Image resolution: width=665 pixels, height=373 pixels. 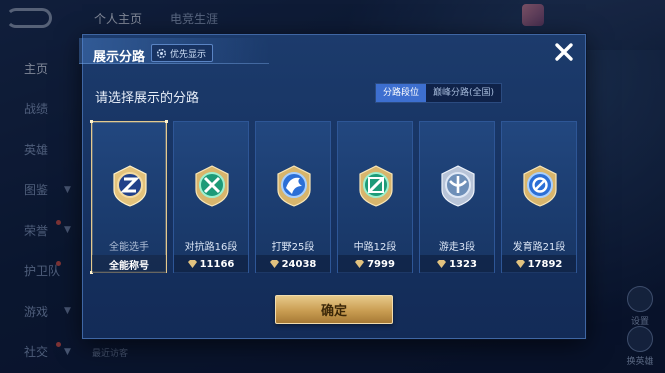 I want to click on lane-name: 打野25段, so click(x=293, y=247).